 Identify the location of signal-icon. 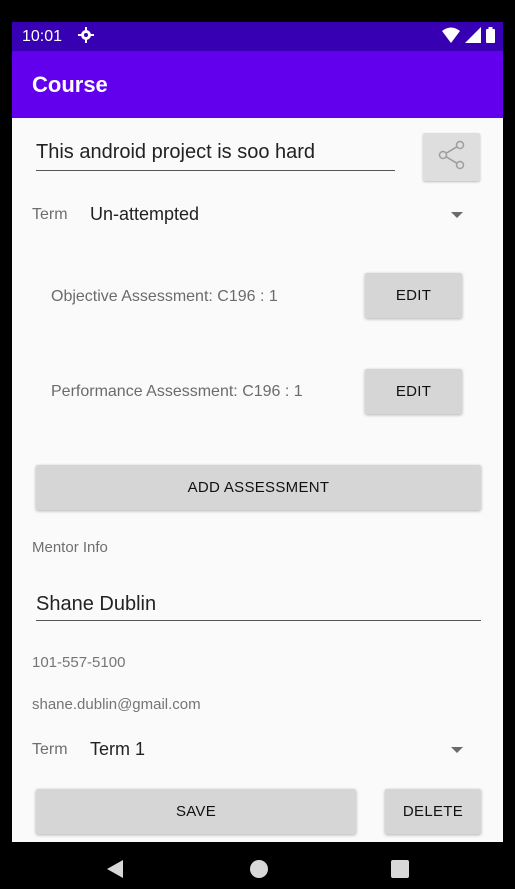
(473, 35).